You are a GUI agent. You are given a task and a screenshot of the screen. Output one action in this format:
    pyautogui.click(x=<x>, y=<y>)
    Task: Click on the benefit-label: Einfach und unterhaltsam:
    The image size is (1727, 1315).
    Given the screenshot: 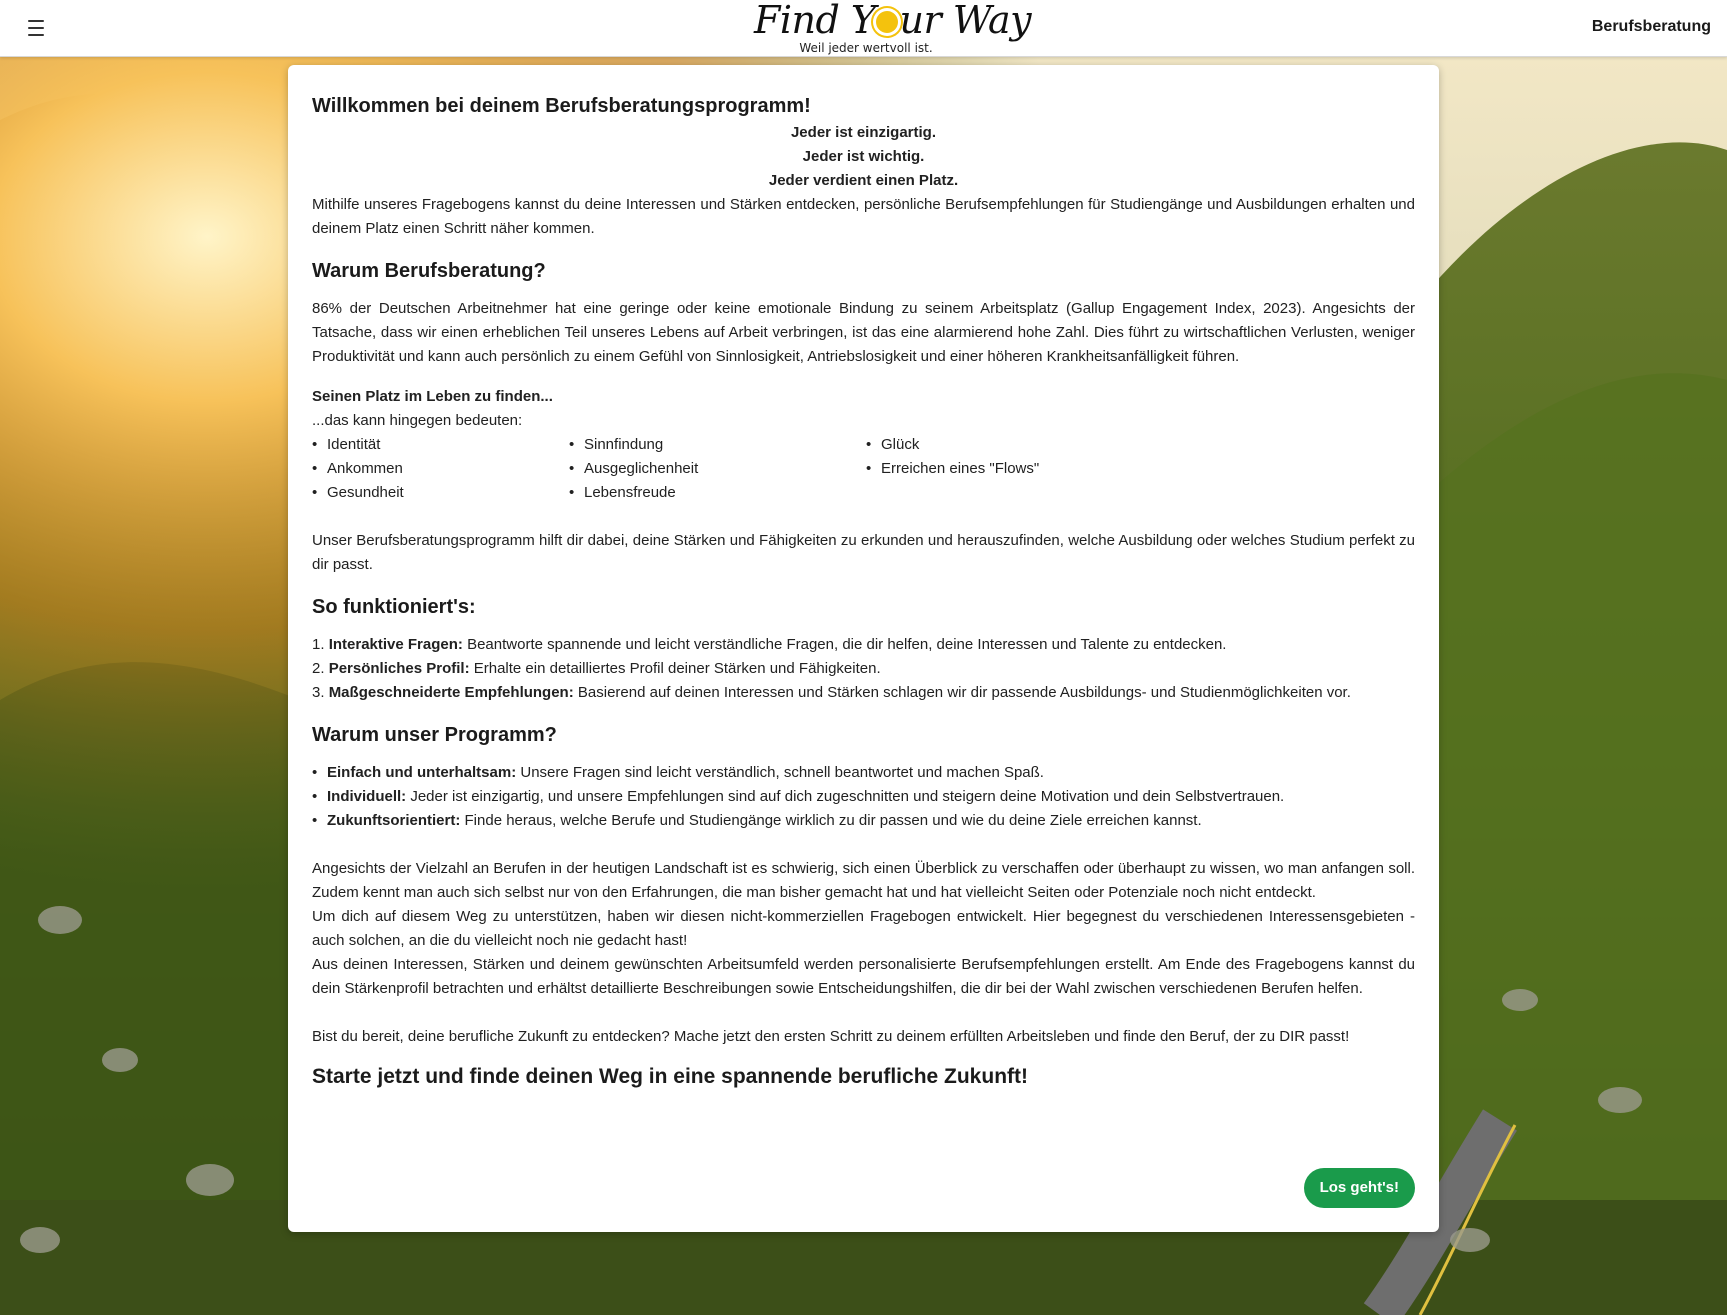 What is the action you would take?
    pyautogui.click(x=422, y=772)
    